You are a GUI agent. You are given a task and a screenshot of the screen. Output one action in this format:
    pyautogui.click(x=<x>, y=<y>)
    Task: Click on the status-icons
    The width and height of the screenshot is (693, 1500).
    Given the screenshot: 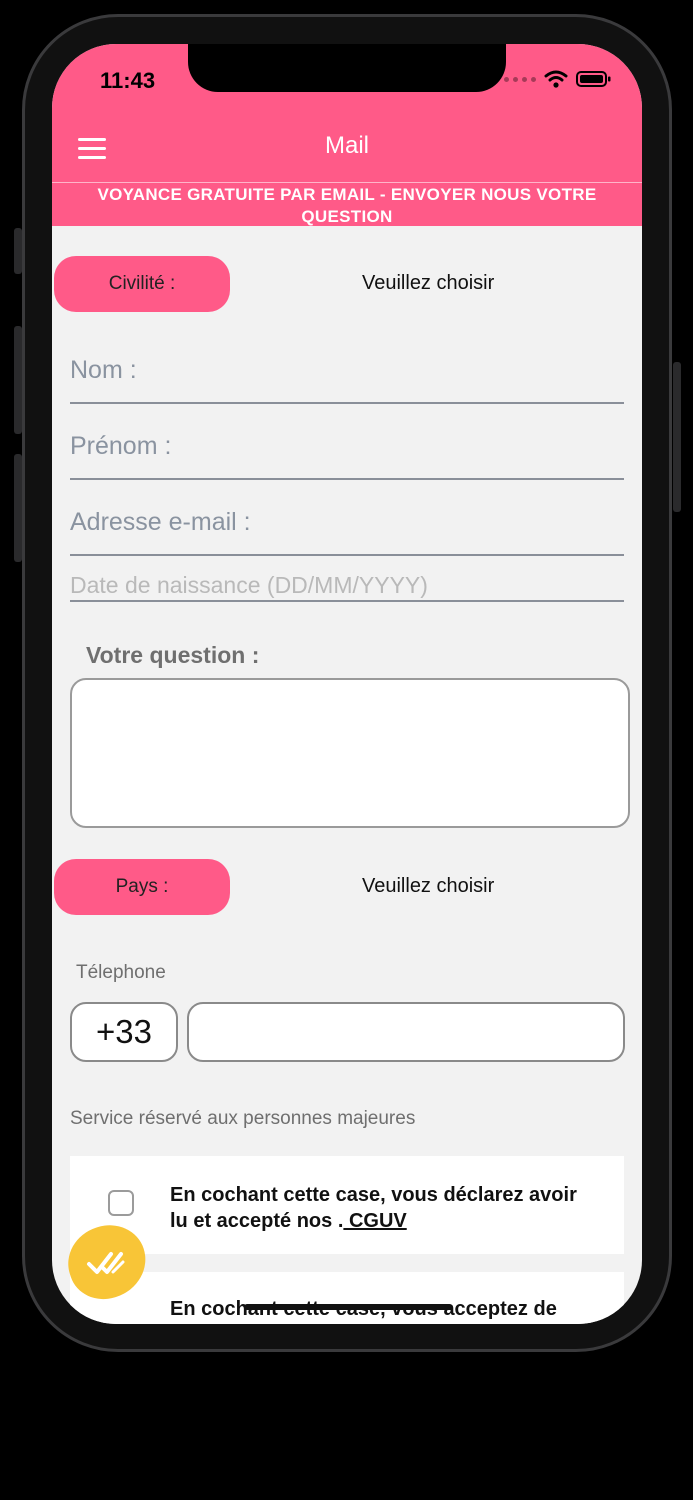 What is the action you would take?
    pyautogui.click(x=558, y=79)
    